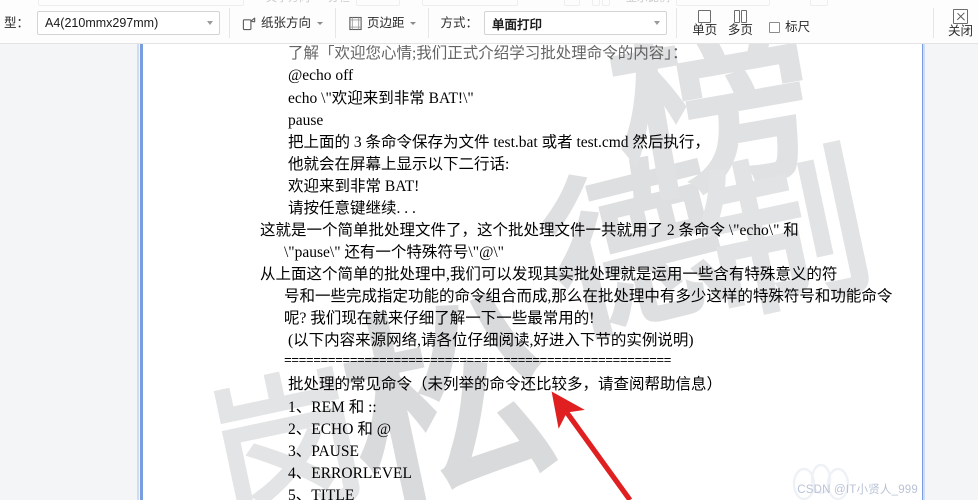 The height and width of the screenshot is (500, 978). What do you see at coordinates (723, 3) in the screenshot?
I see `ghost-zoom-value` at bounding box center [723, 3].